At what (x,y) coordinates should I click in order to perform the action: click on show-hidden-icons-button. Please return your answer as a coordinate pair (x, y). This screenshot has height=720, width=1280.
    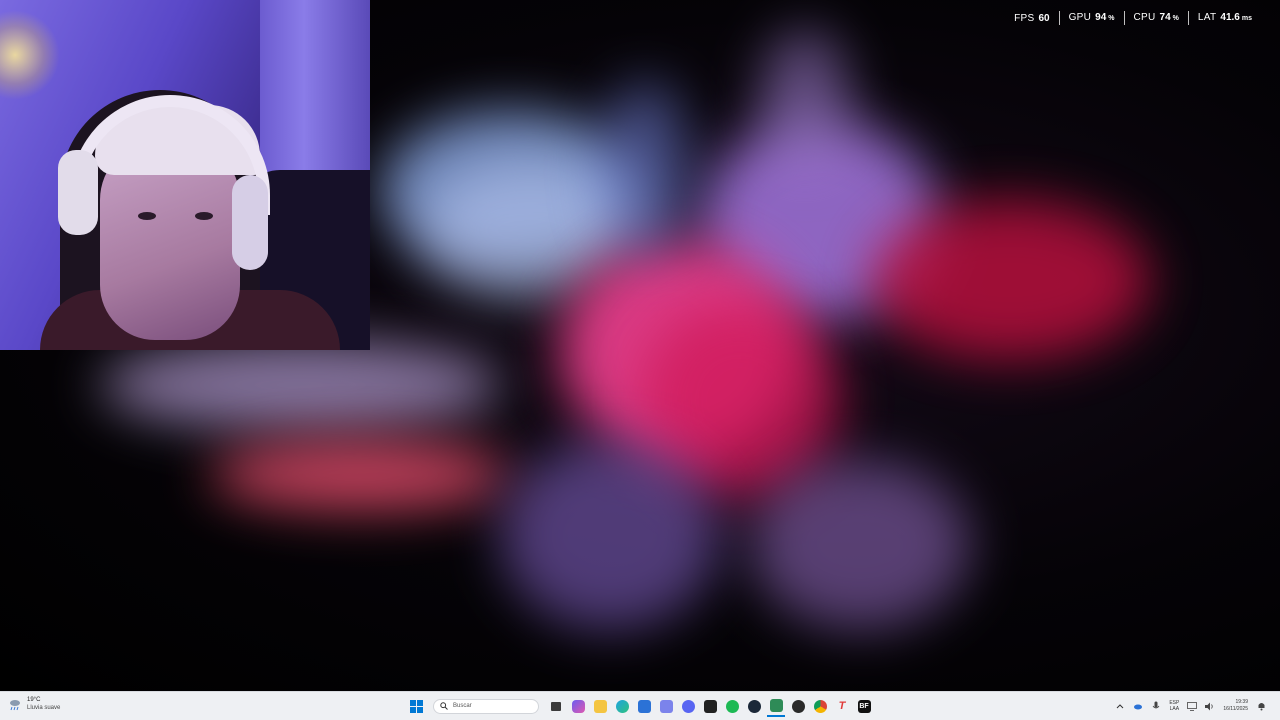
    Looking at the image, I should click on (1120, 706).